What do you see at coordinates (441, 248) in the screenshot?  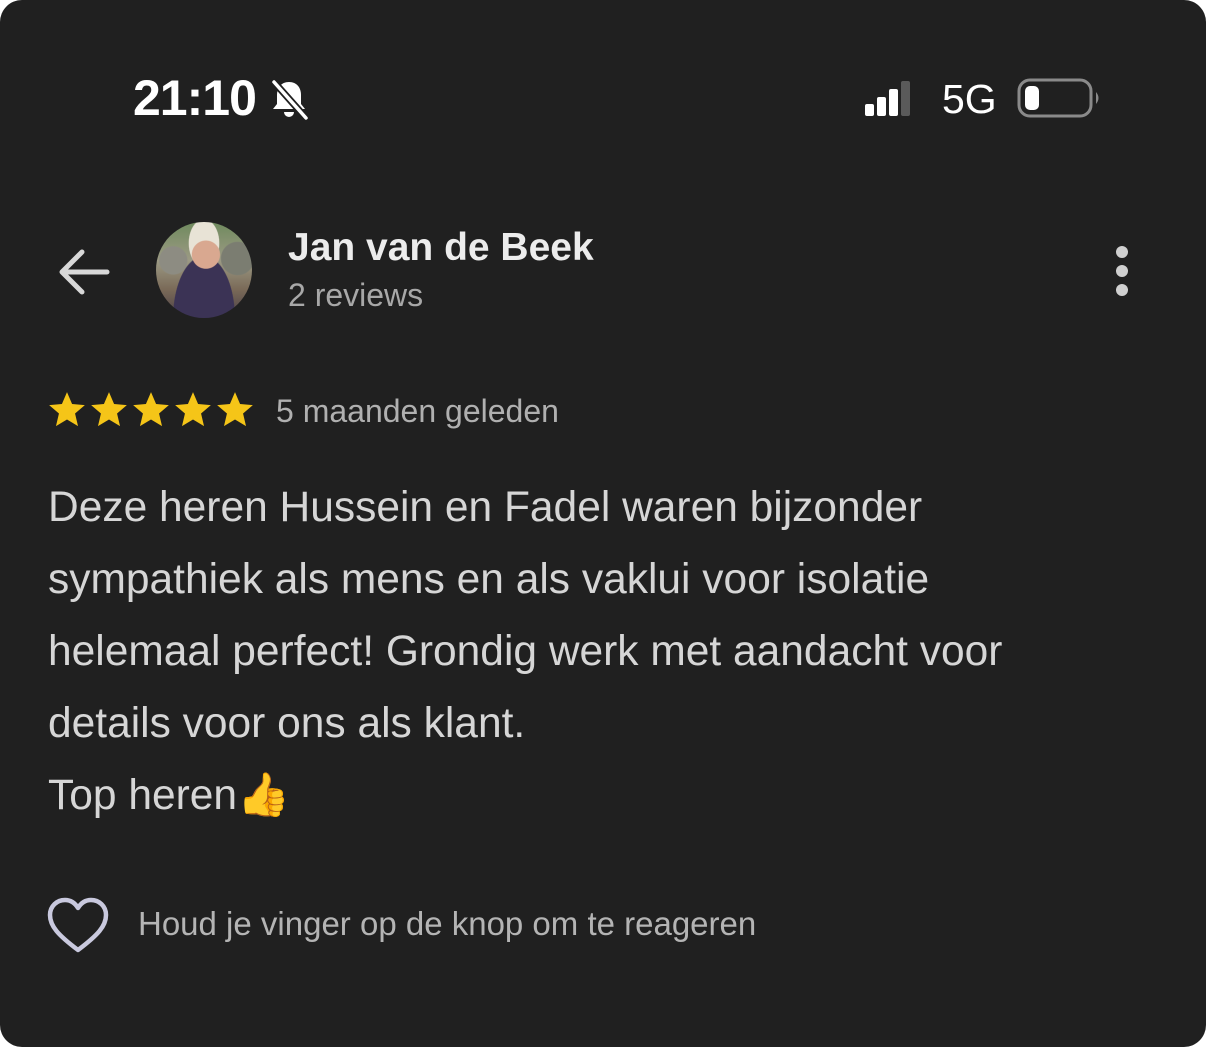 I see `reviewer-name: Jan van de Beek` at bounding box center [441, 248].